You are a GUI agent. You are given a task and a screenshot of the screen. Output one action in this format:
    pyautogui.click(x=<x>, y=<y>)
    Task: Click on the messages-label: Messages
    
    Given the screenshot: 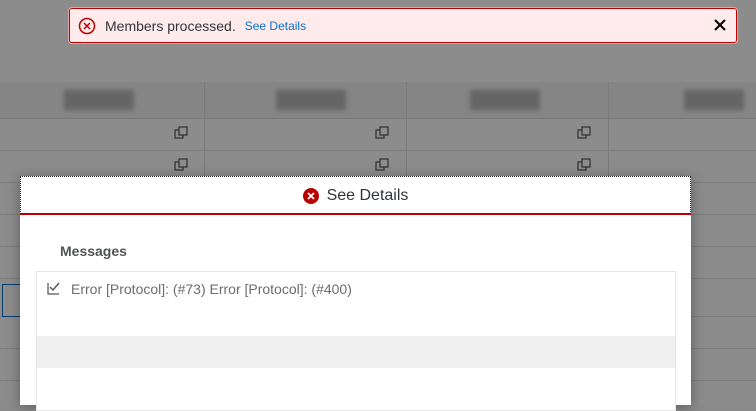 What is the action you would take?
    pyautogui.click(x=93, y=251)
    